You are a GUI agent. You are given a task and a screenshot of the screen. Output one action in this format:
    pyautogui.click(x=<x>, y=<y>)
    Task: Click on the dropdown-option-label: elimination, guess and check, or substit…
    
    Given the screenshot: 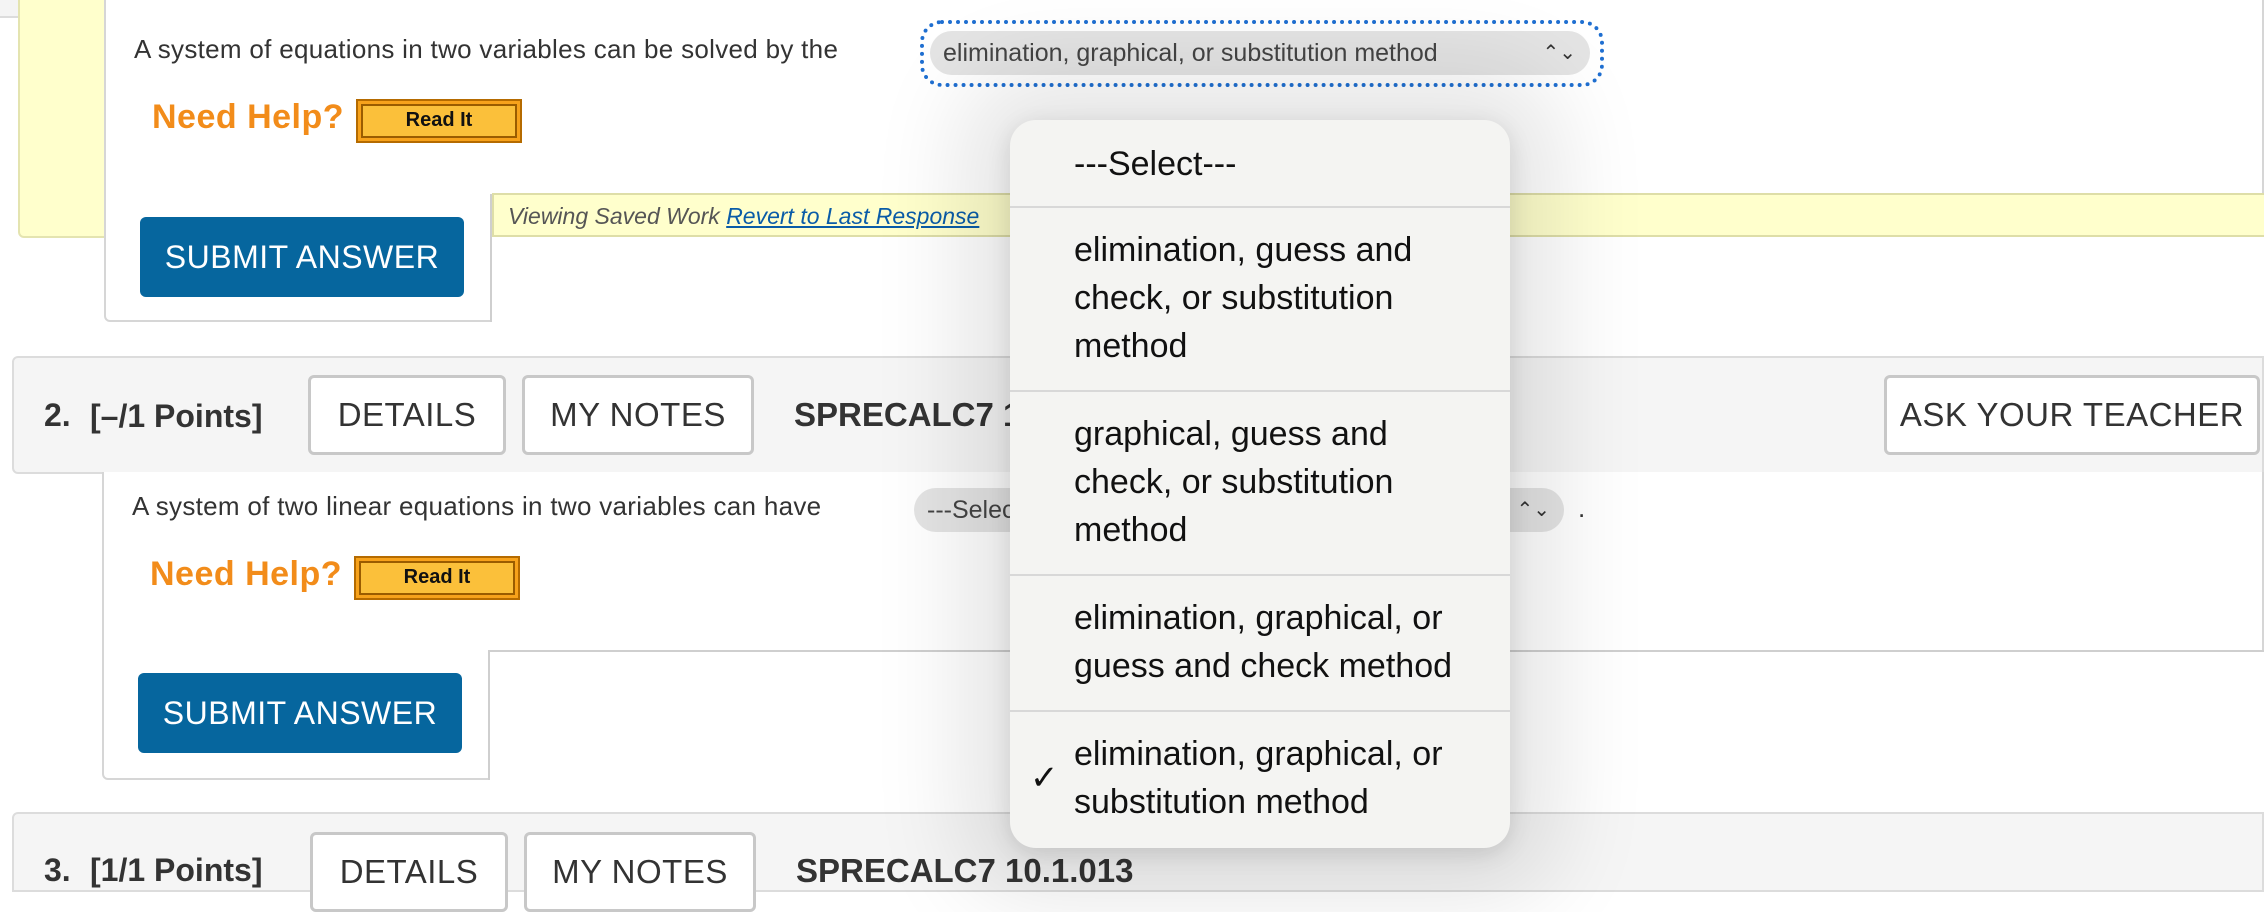 What is the action you would take?
    pyautogui.click(x=1243, y=298)
    